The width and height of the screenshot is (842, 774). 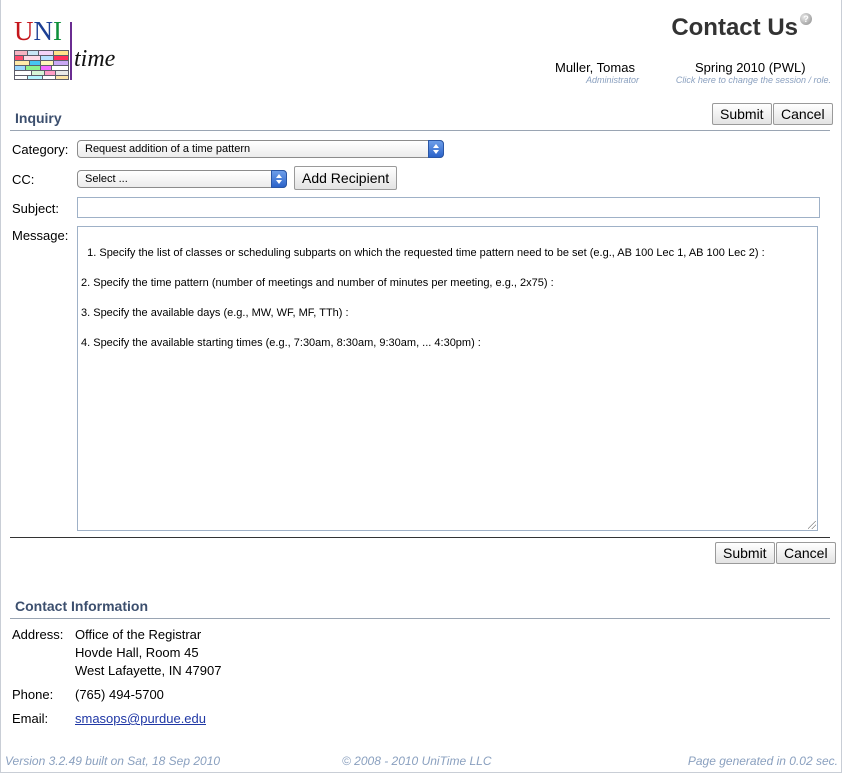 What do you see at coordinates (41, 65) in the screenshot?
I see `logo-grid-icon` at bounding box center [41, 65].